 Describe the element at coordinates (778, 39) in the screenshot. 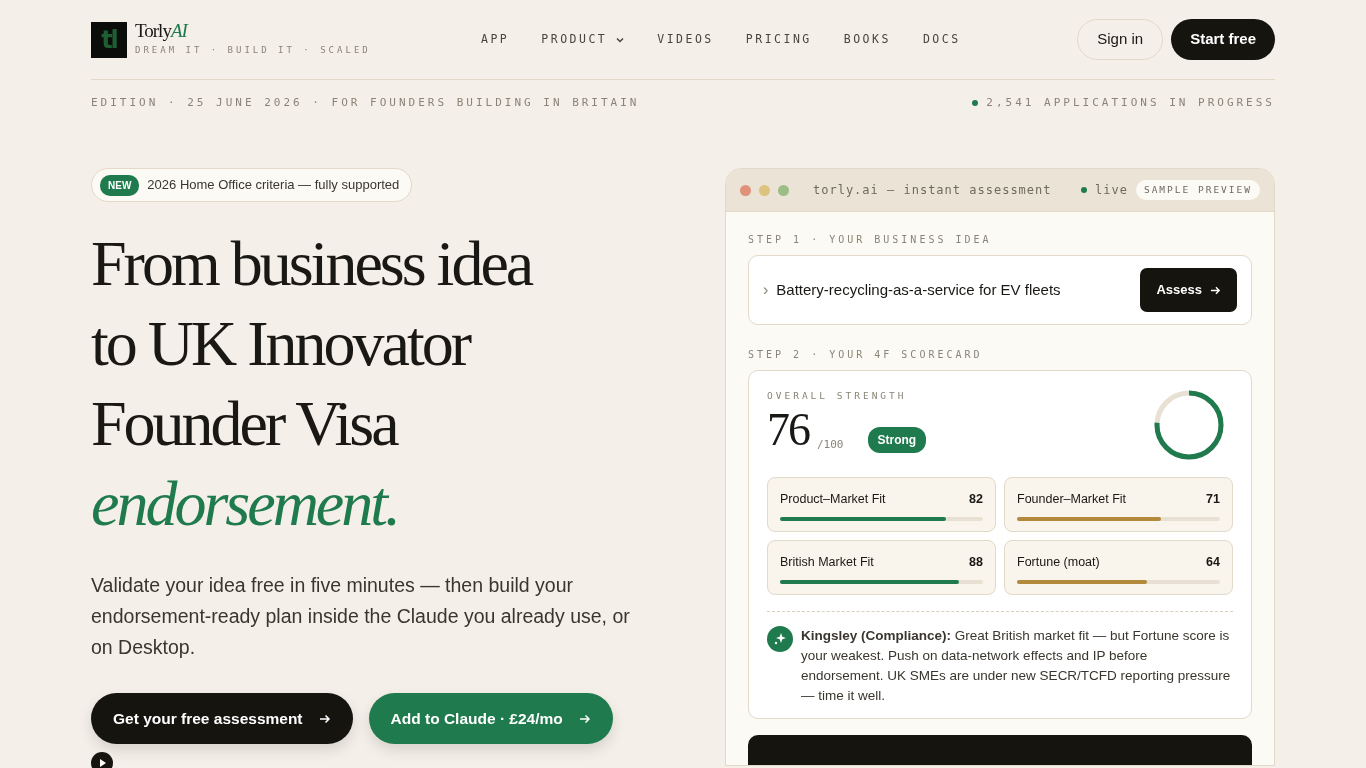

I see `nav-link: PRICING` at that location.